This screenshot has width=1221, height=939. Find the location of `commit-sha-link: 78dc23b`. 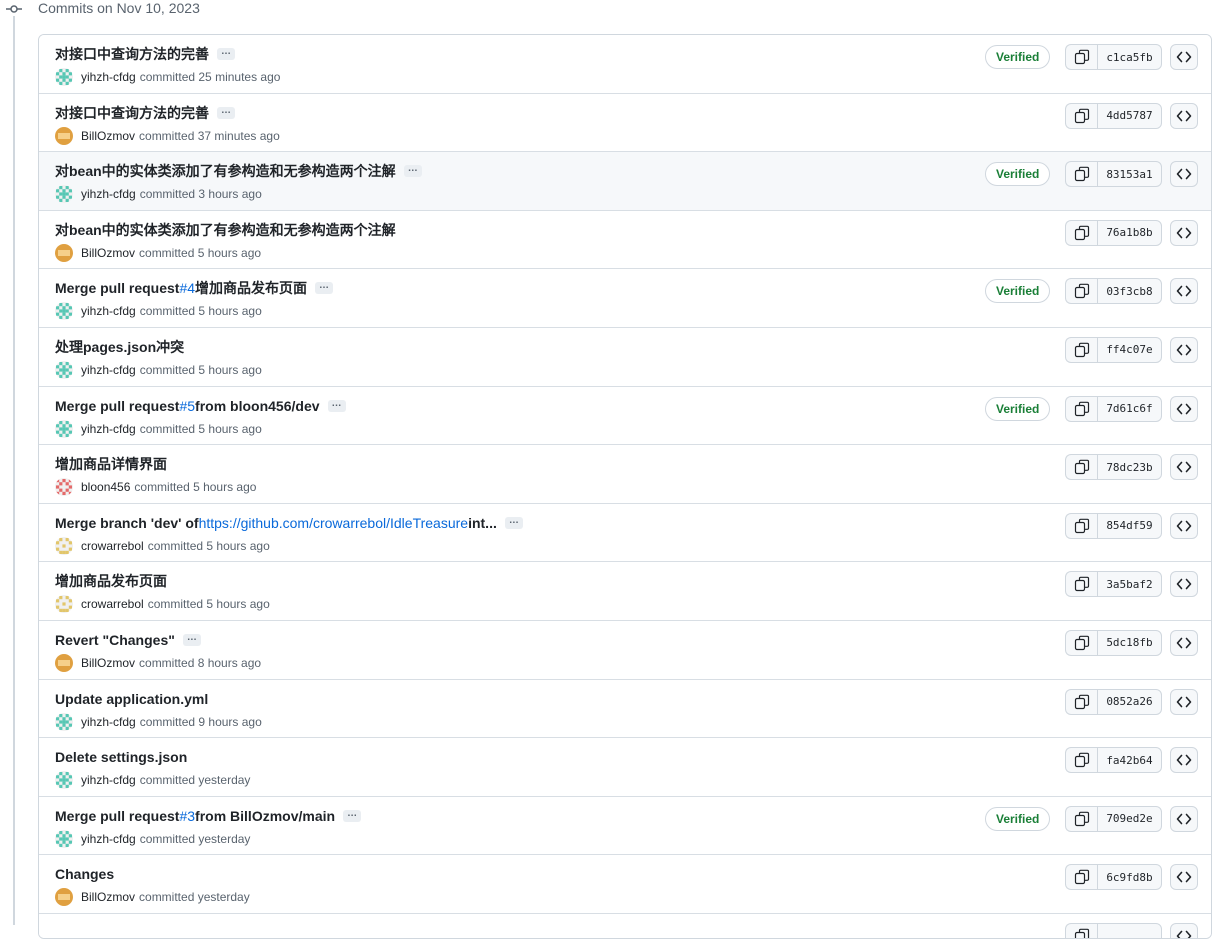

commit-sha-link: 78dc23b is located at coordinates (1129, 467).